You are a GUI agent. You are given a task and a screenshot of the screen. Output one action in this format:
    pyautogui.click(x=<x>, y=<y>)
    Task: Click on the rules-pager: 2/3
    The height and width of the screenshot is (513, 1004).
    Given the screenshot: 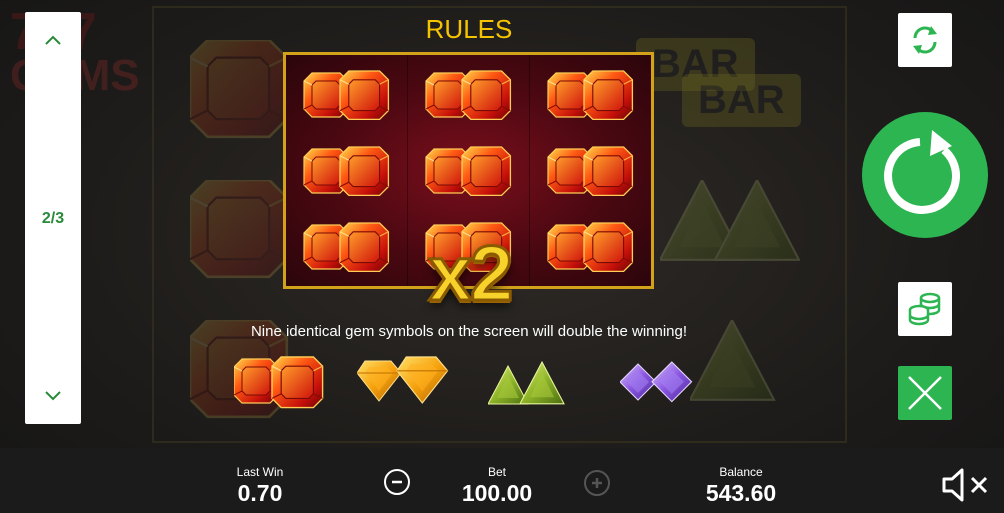 What is the action you would take?
    pyautogui.click(x=53, y=218)
    